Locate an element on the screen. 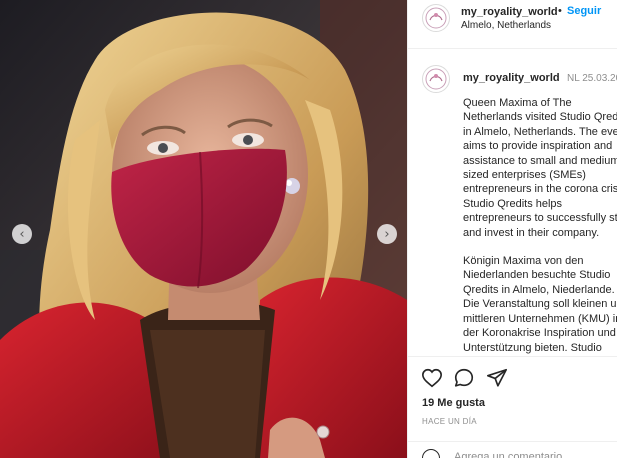 This screenshot has height=458, width=617. paper-plane-icon is located at coordinates (497, 377).